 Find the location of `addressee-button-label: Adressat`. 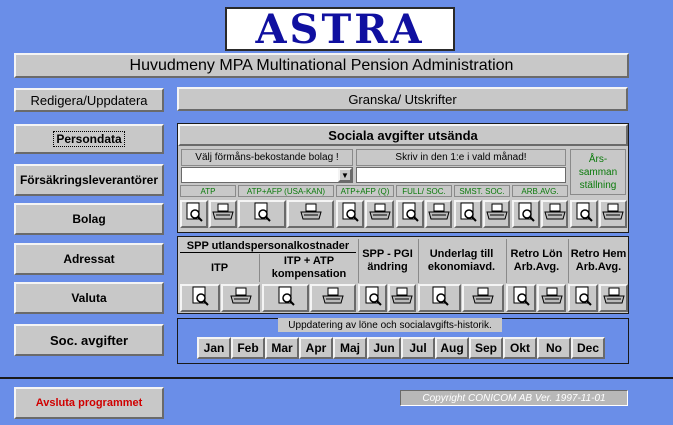

addressee-button-label: Adressat is located at coordinates (89, 259).